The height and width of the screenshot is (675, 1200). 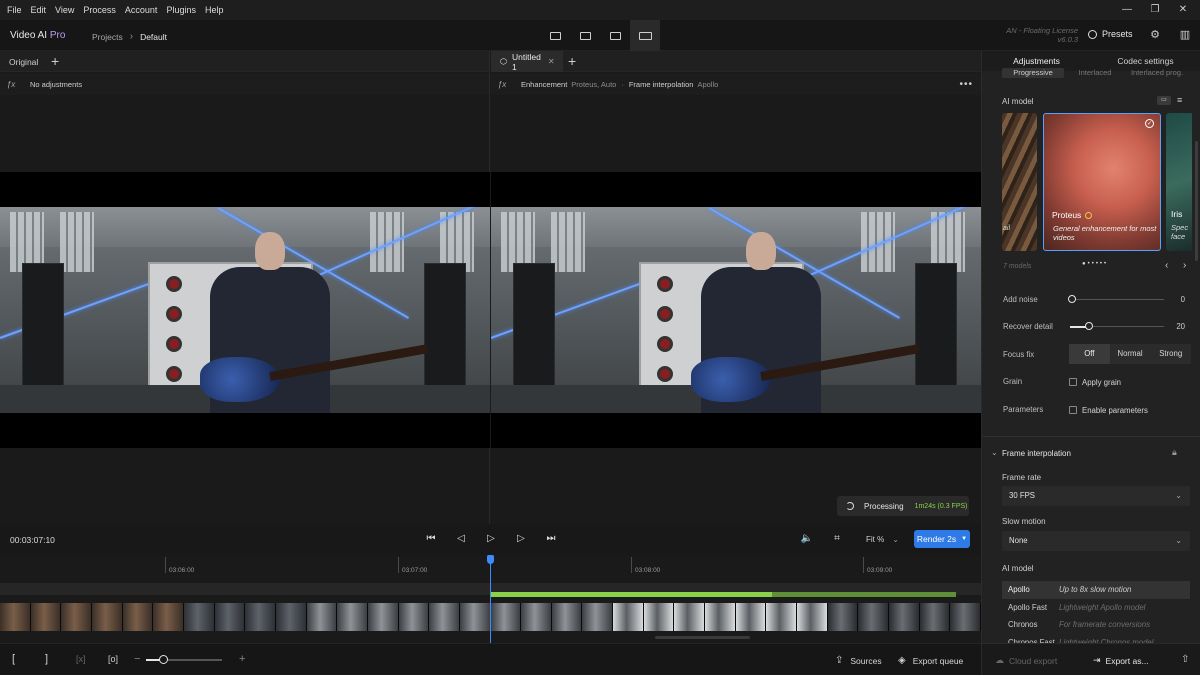 I want to click on mark-in-icon: [, so click(x=13, y=659).